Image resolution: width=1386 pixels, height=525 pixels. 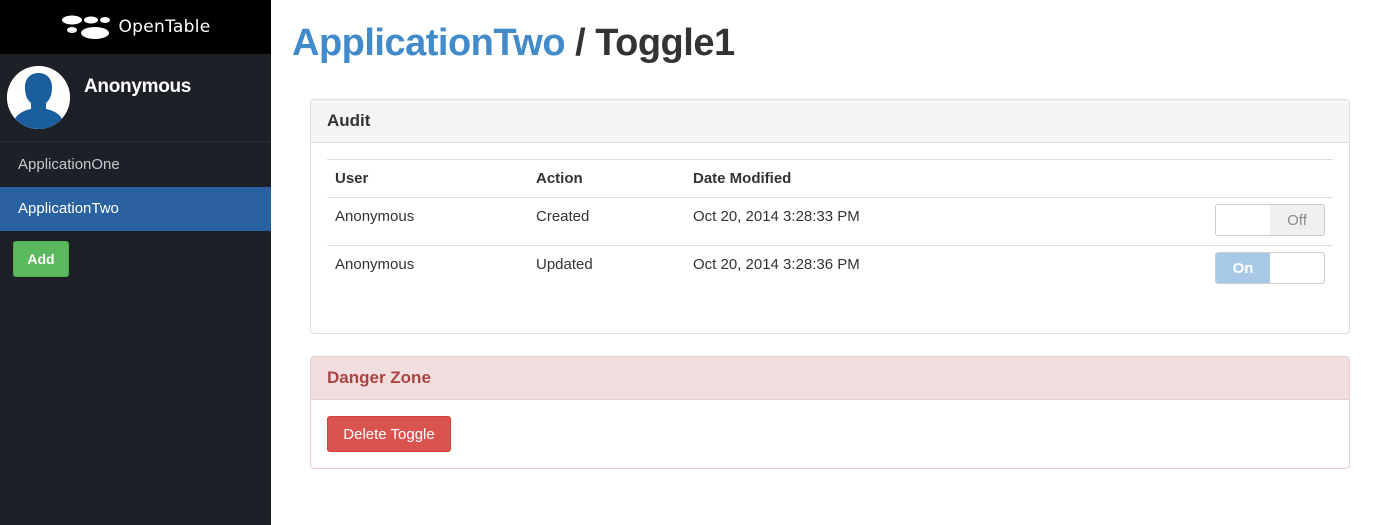 What do you see at coordinates (941, 221) in the screenshot?
I see `cell-date: Oct 20, 2014 3:28:33 PM` at bounding box center [941, 221].